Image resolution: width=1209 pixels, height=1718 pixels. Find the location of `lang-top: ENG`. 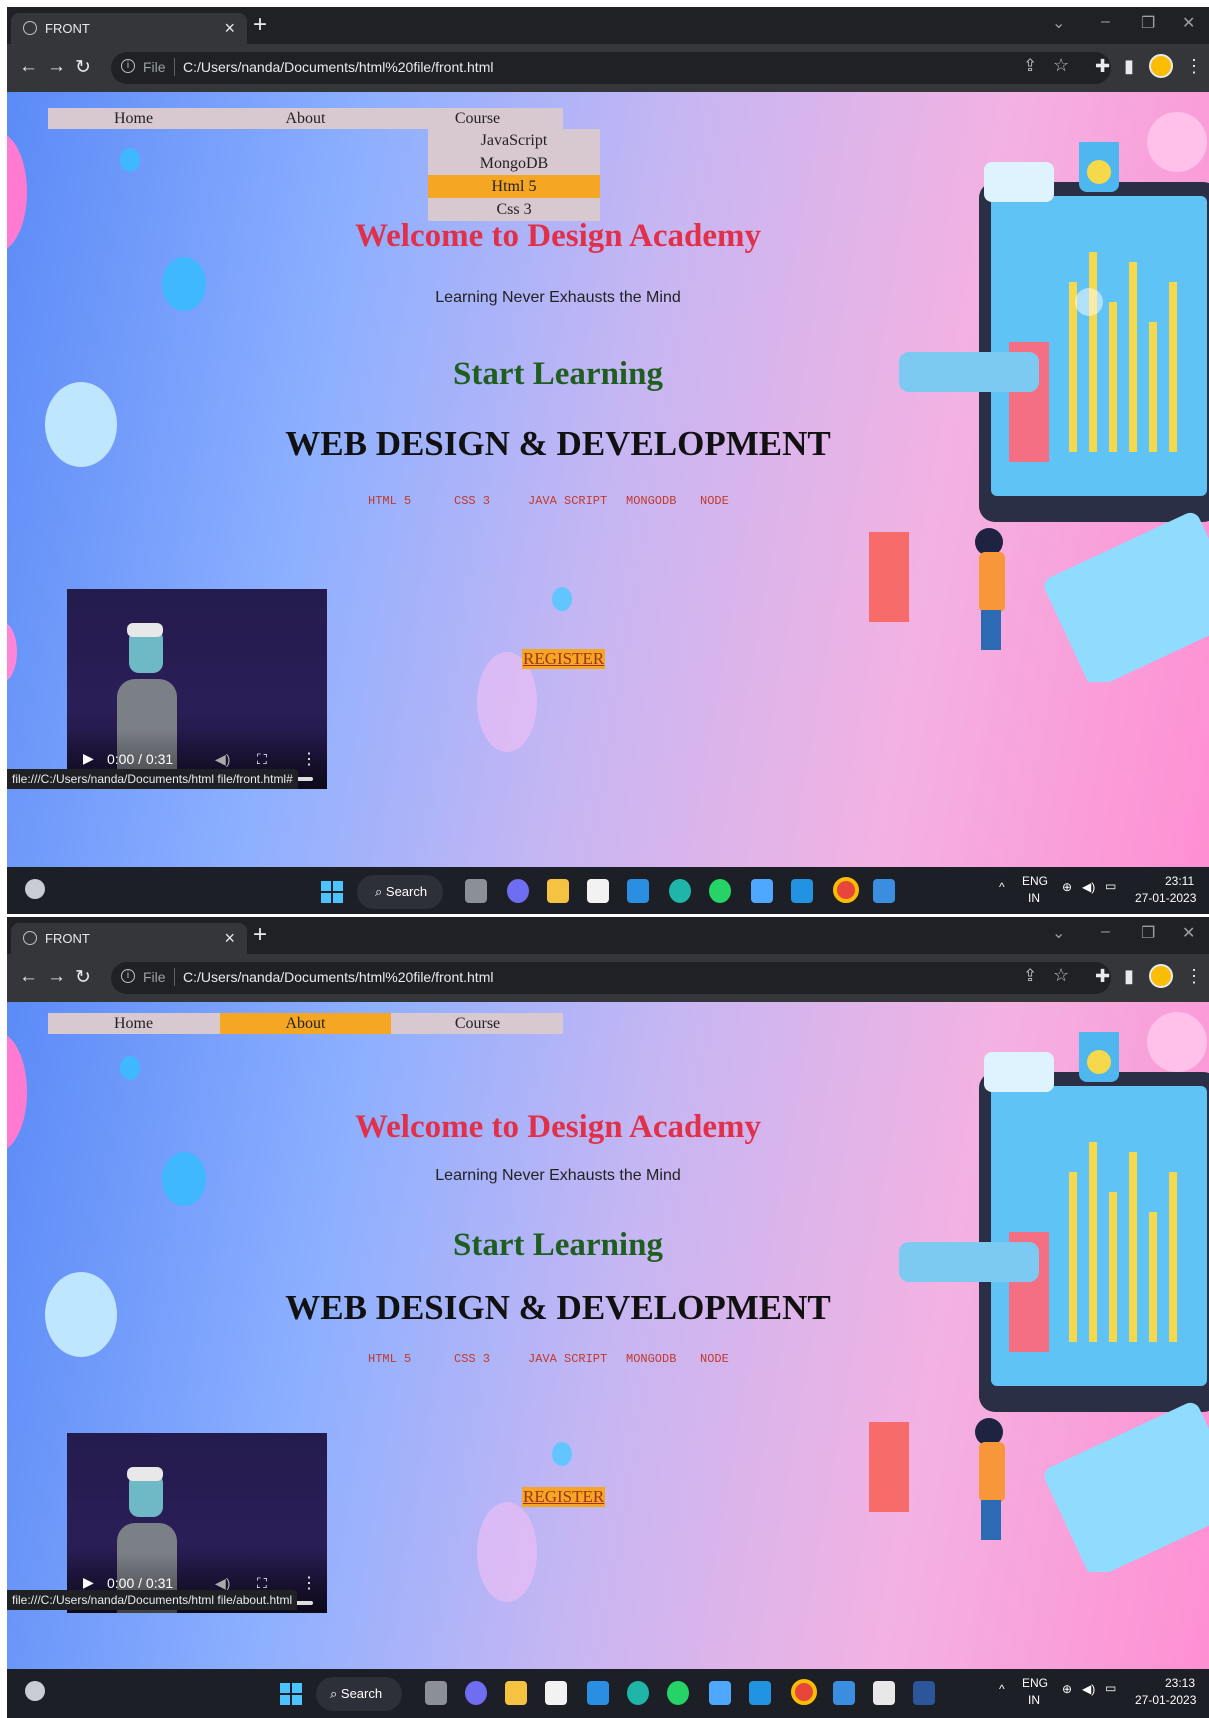

lang-top: ENG is located at coordinates (1035, 1683).